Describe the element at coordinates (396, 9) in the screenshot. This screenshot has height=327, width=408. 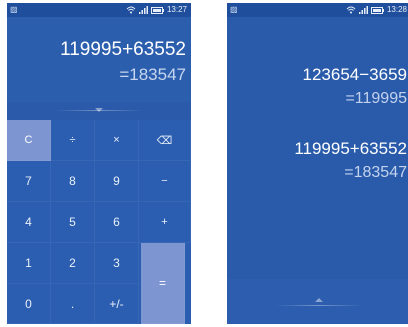
I see `status-time: 13:28` at that location.